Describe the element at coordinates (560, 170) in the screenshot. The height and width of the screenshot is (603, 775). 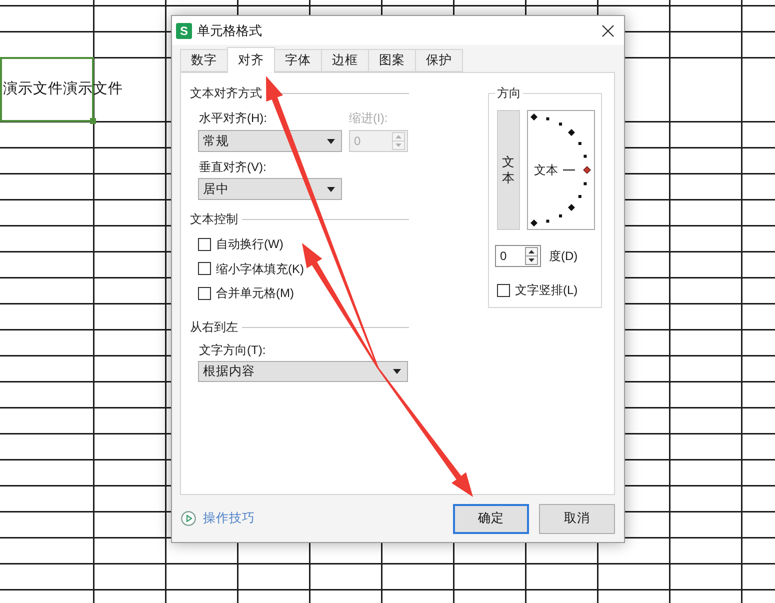
I see `orientation-dial: 文本` at that location.